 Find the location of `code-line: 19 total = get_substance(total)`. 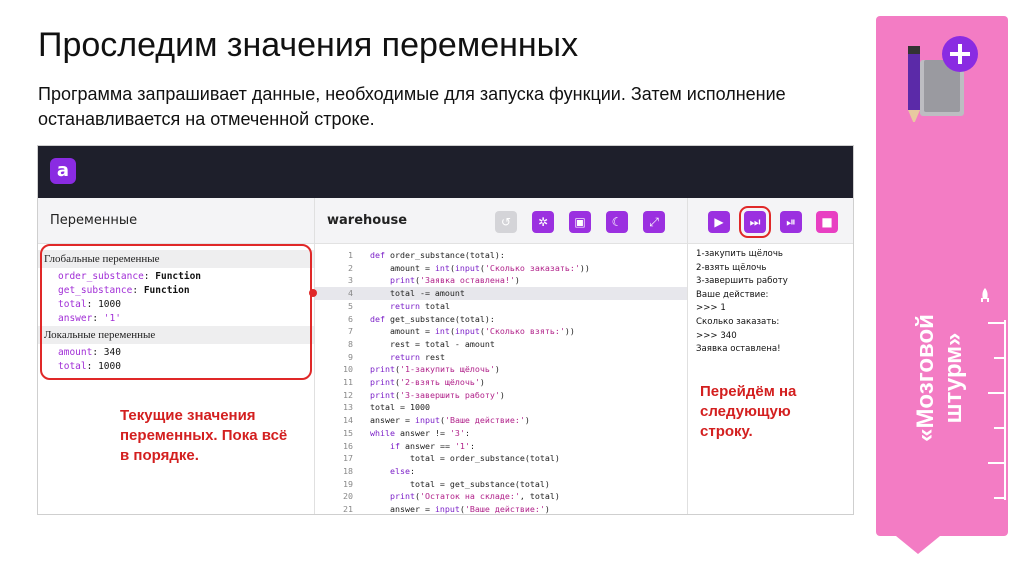

code-line: 19 total = get_substance(total) is located at coordinates (501, 484).